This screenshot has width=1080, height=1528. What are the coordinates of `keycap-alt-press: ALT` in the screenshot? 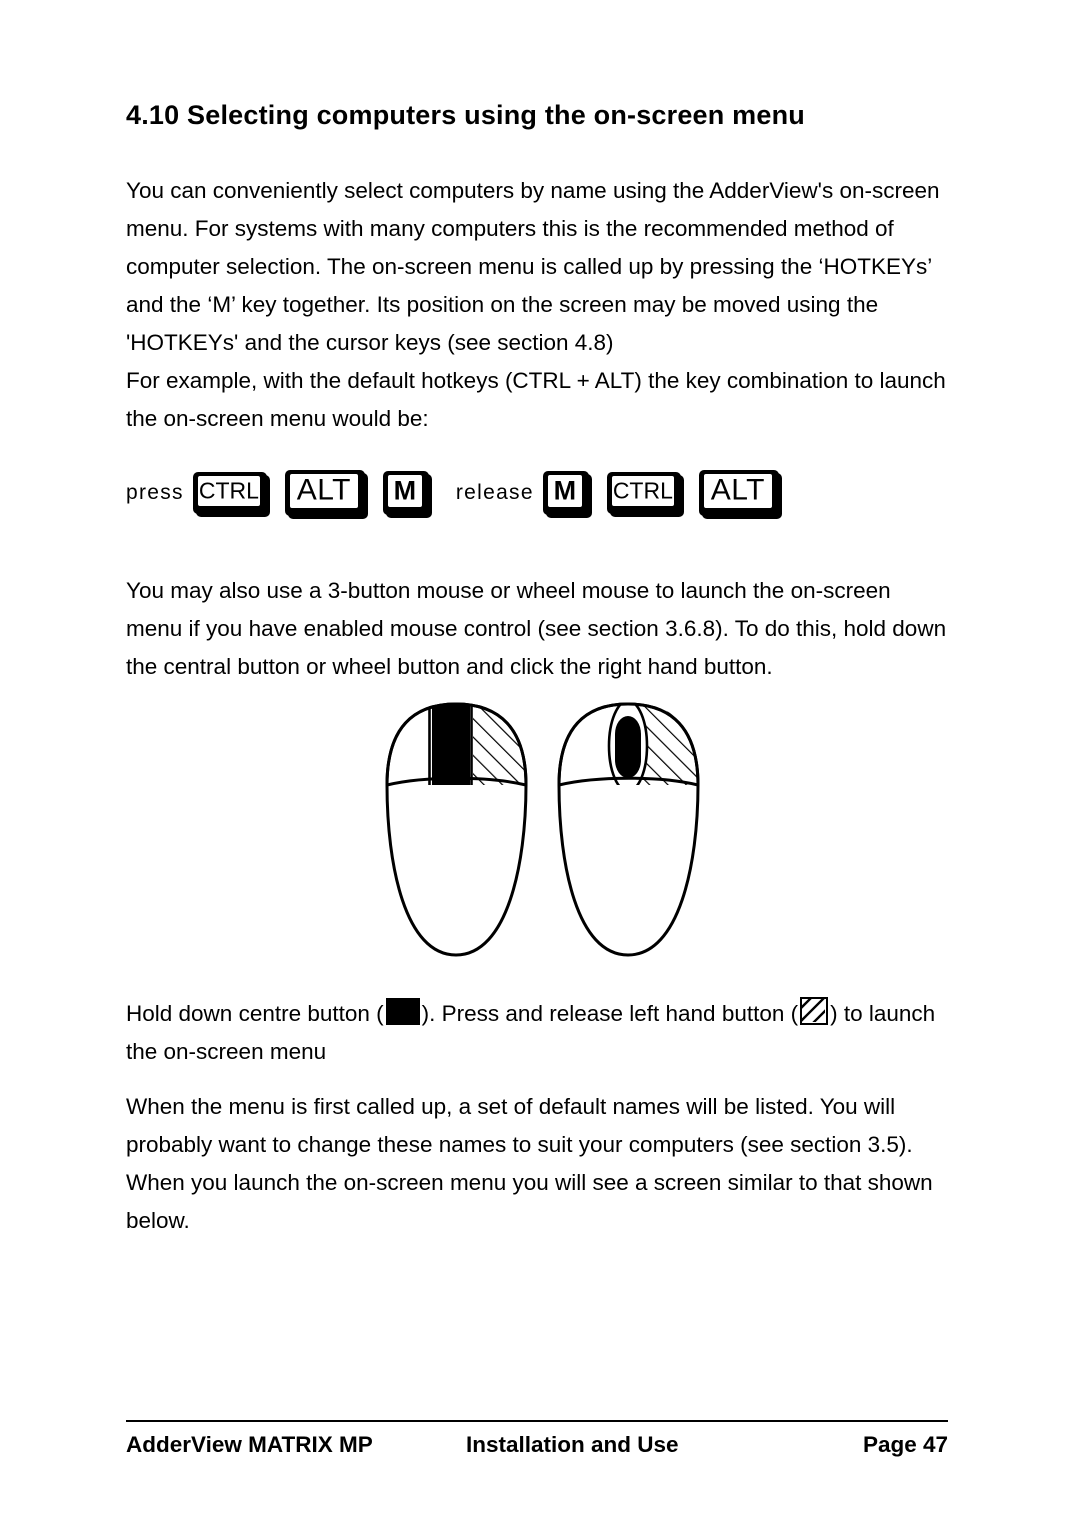 It's located at (324, 493).